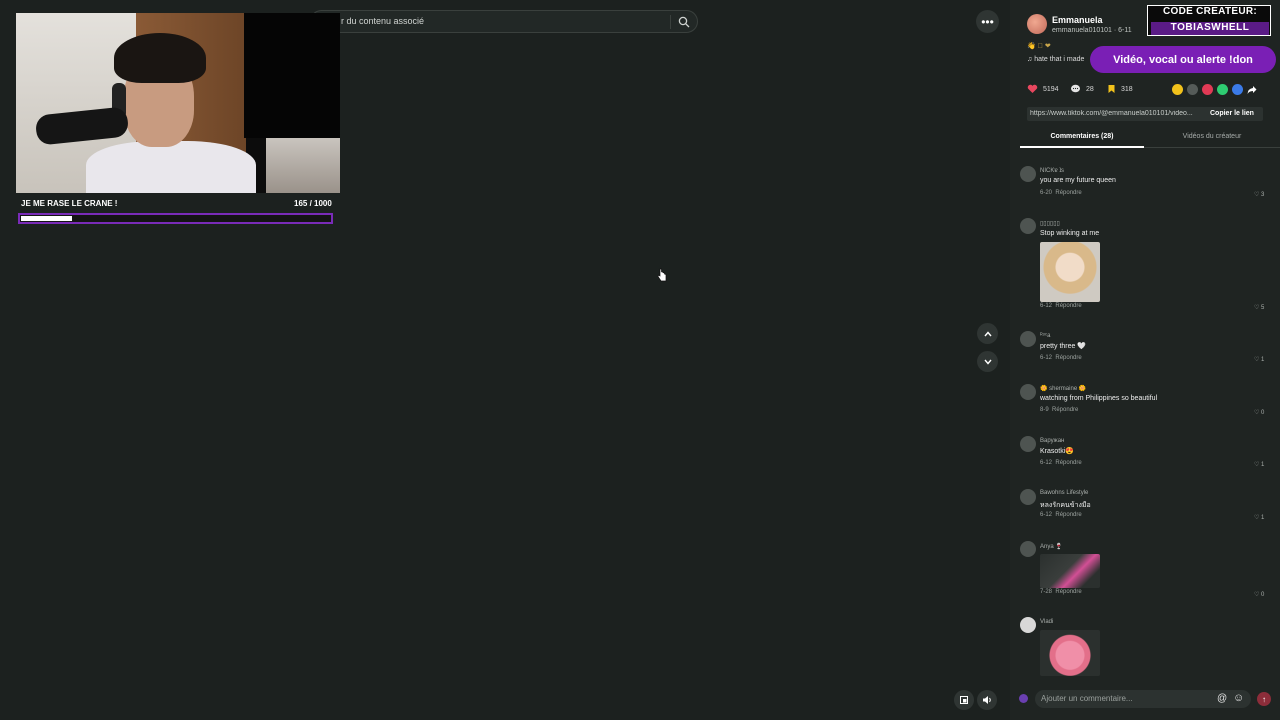  I want to click on next-video-button, so click(987, 361).